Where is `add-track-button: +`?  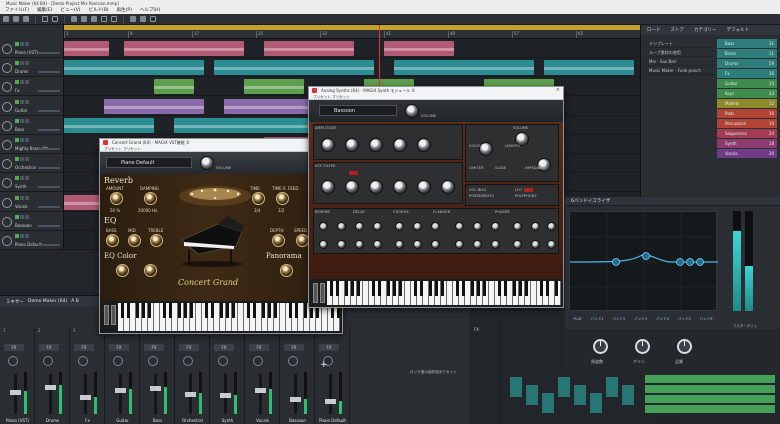 add-track-button: + is located at coordinates (324, 365).